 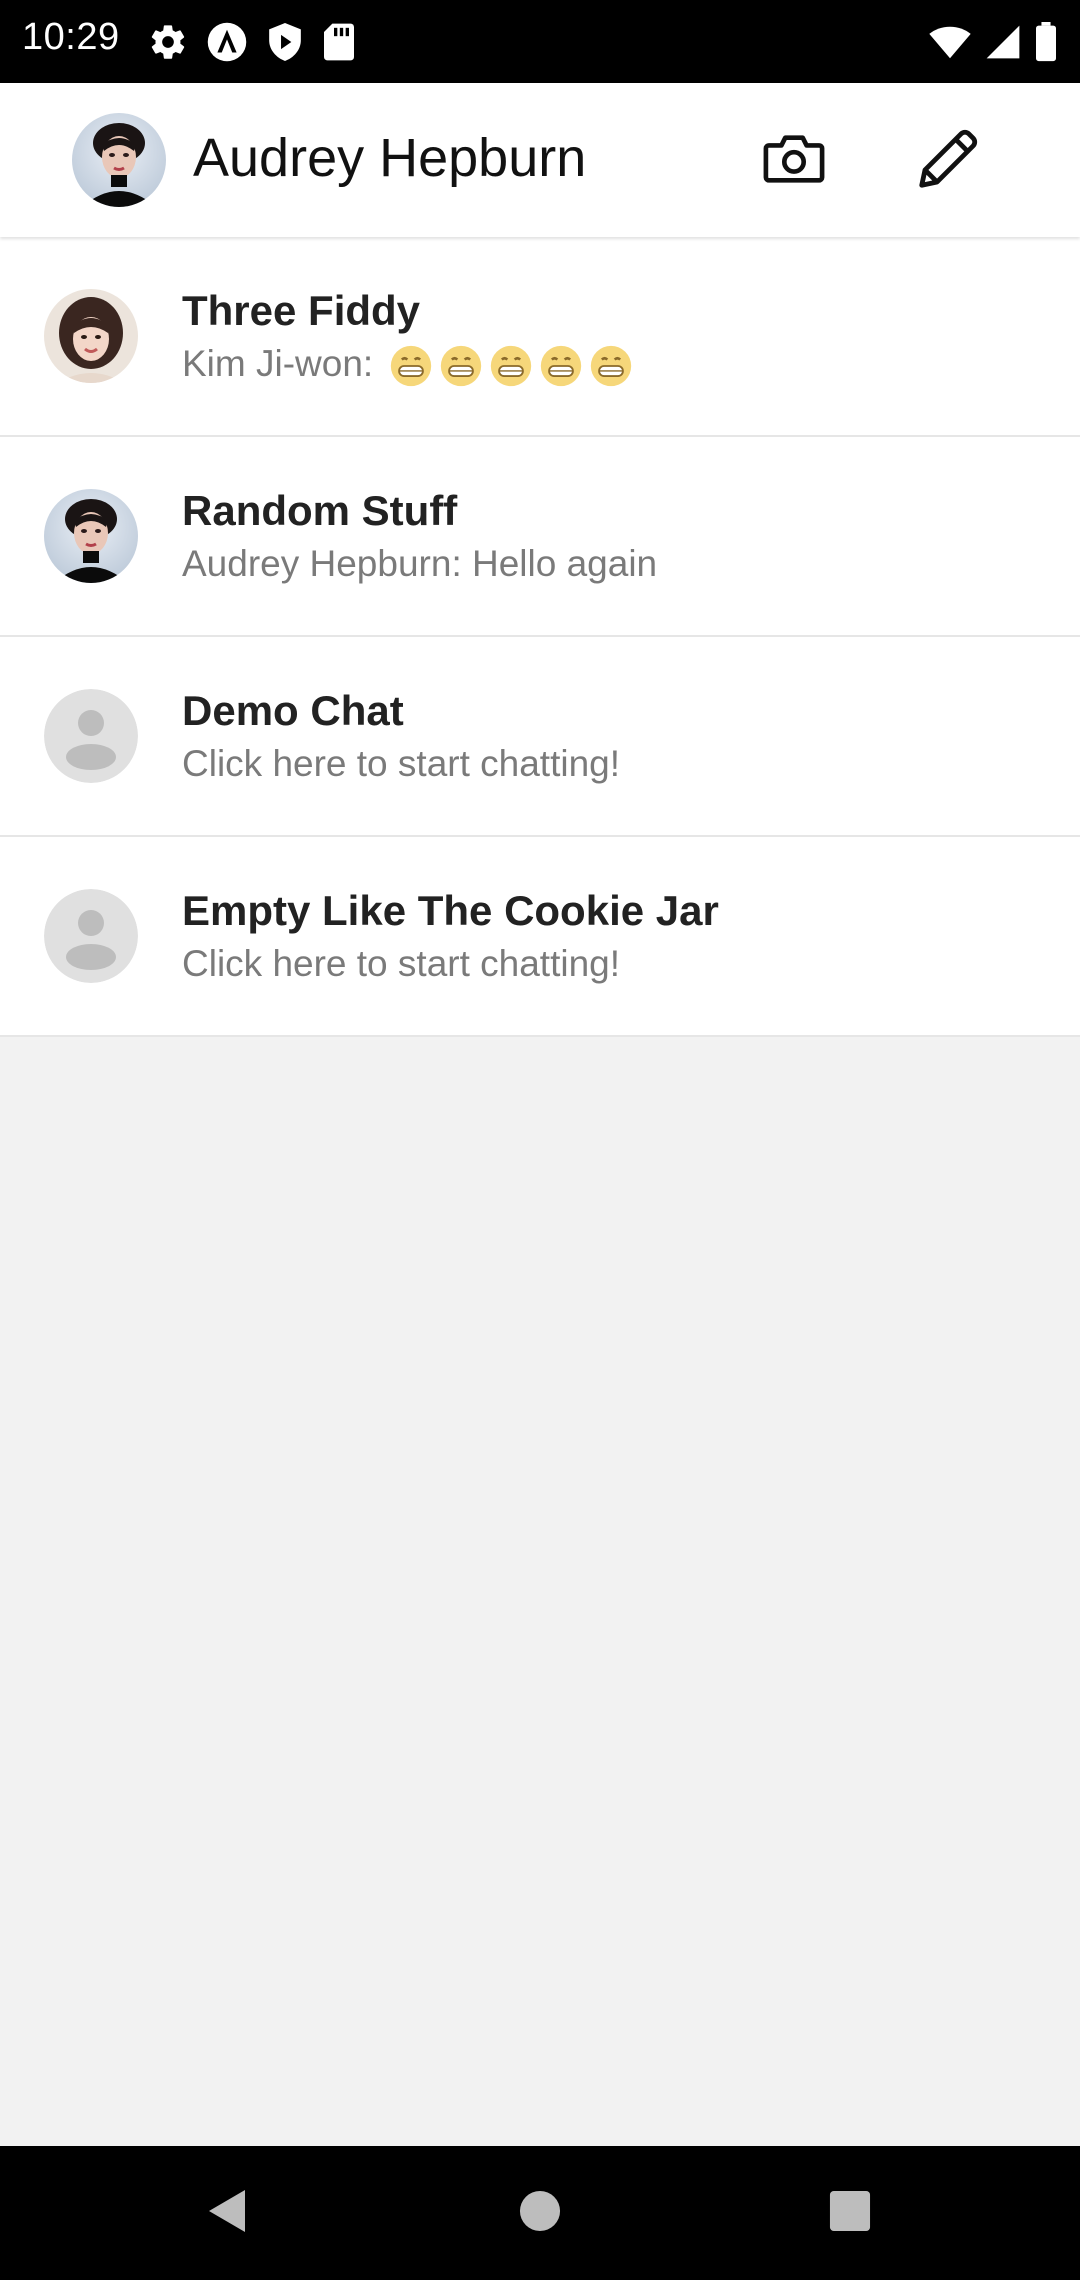 I want to click on back-icon, so click(x=227, y=2213).